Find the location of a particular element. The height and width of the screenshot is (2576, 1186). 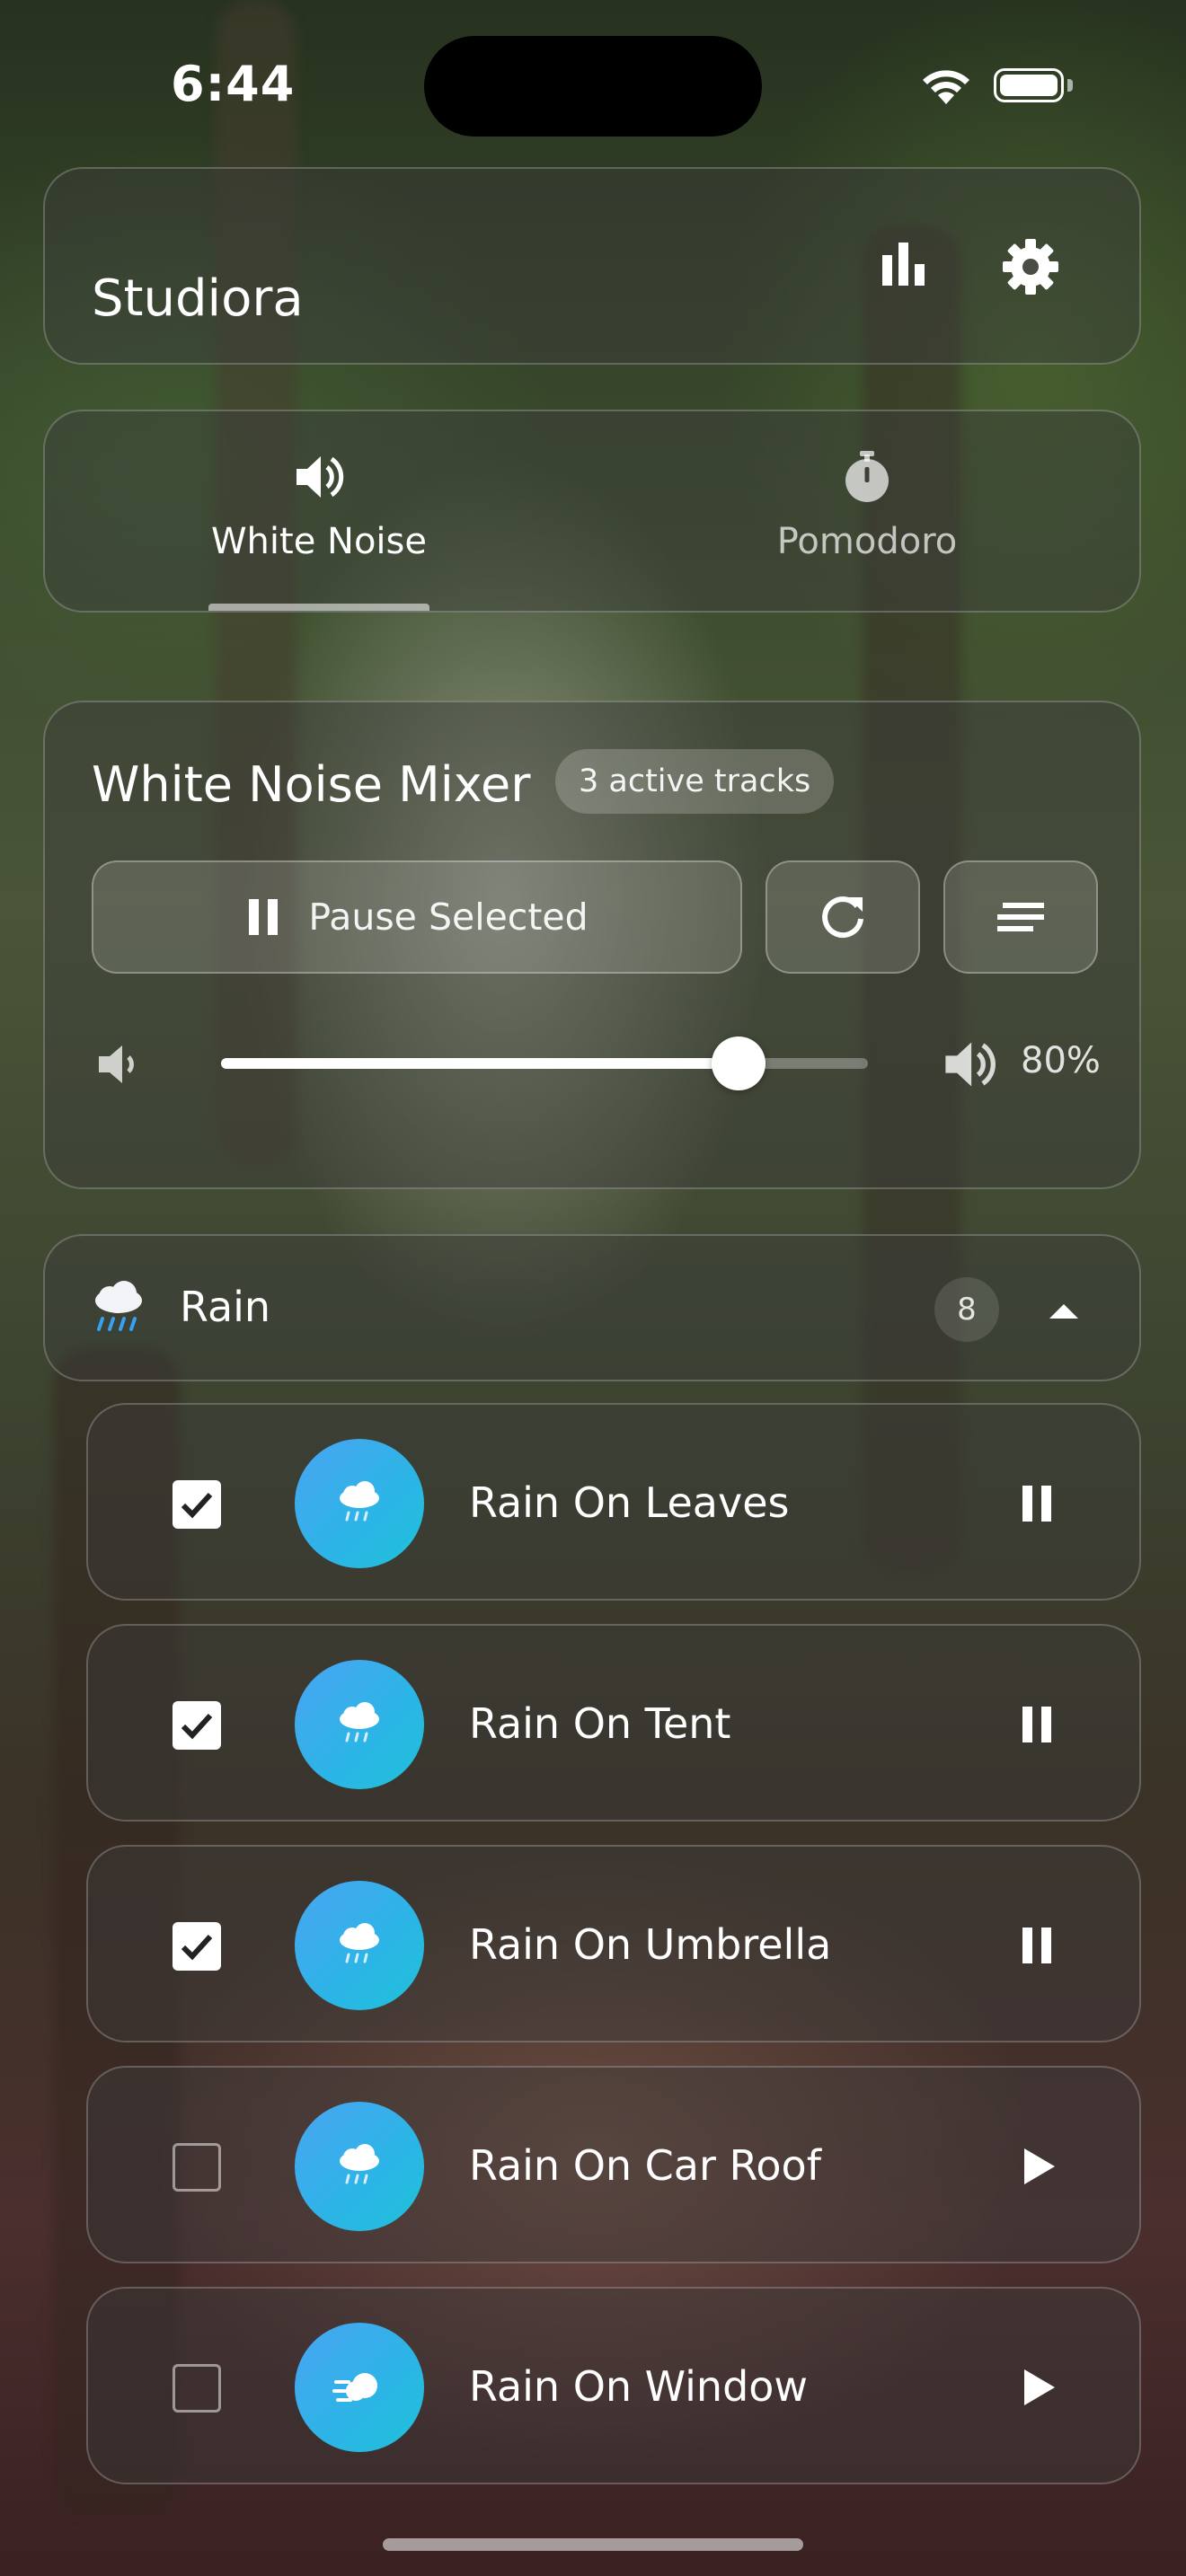

category-count-badge: 8 is located at coordinates (966, 1309).